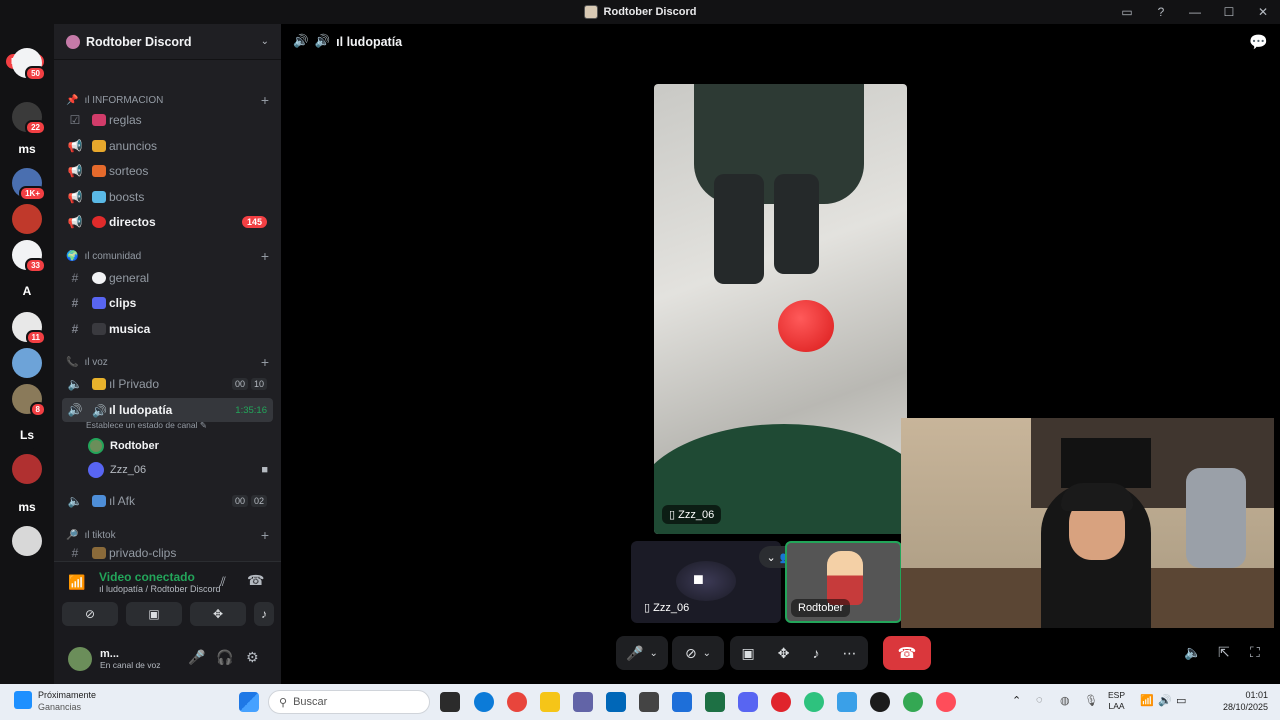  Describe the element at coordinates (849, 653) in the screenshot. I see `more-options-icon: ⋯` at that location.